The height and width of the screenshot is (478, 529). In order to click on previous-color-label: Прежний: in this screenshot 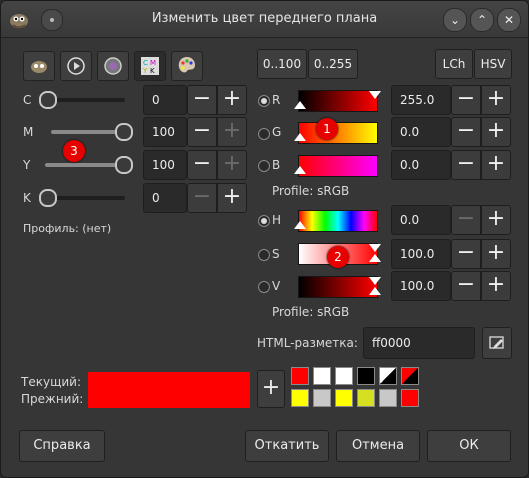, I will do `click(52, 399)`.